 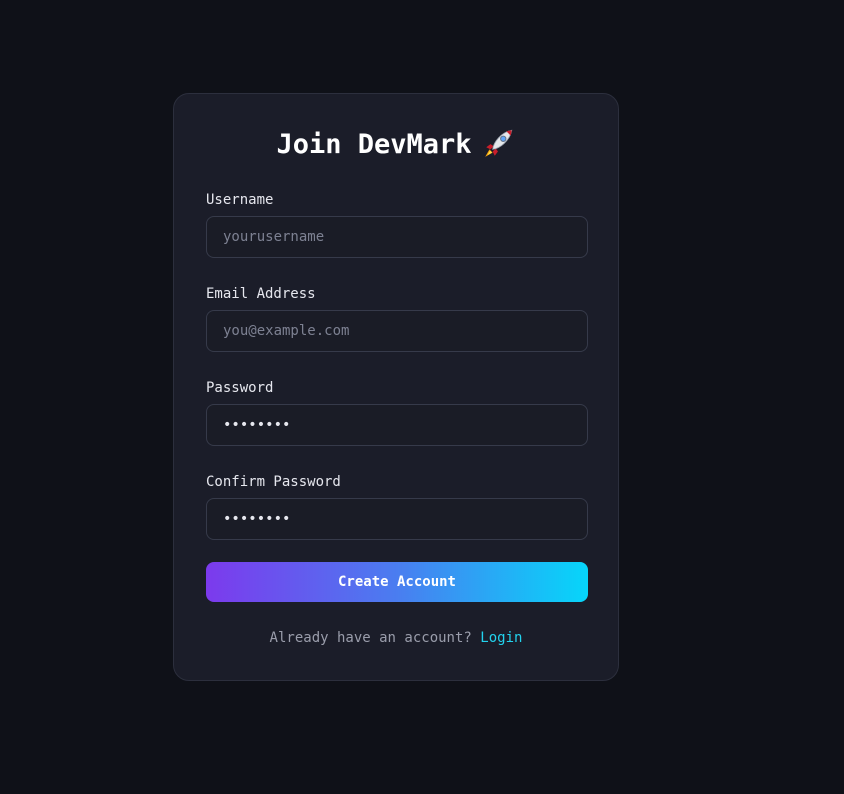 What do you see at coordinates (240, 200) in the screenshot?
I see `username-label: Username` at bounding box center [240, 200].